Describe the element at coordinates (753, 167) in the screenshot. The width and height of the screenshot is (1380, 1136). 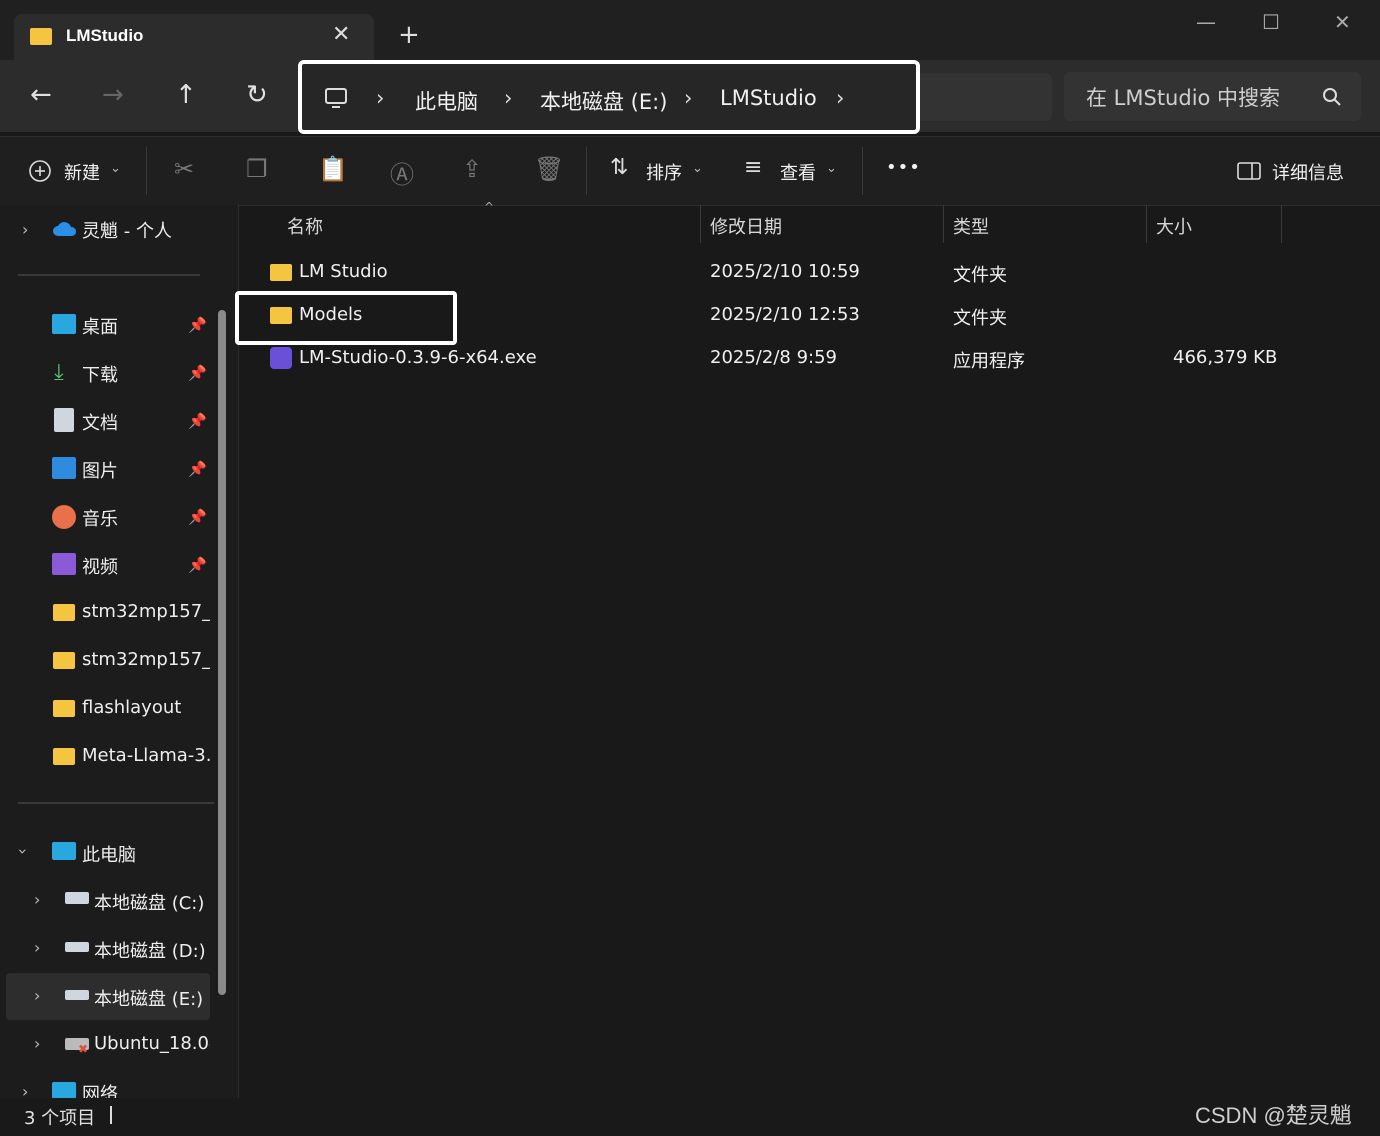
I see `view-icon: ≡` at that location.